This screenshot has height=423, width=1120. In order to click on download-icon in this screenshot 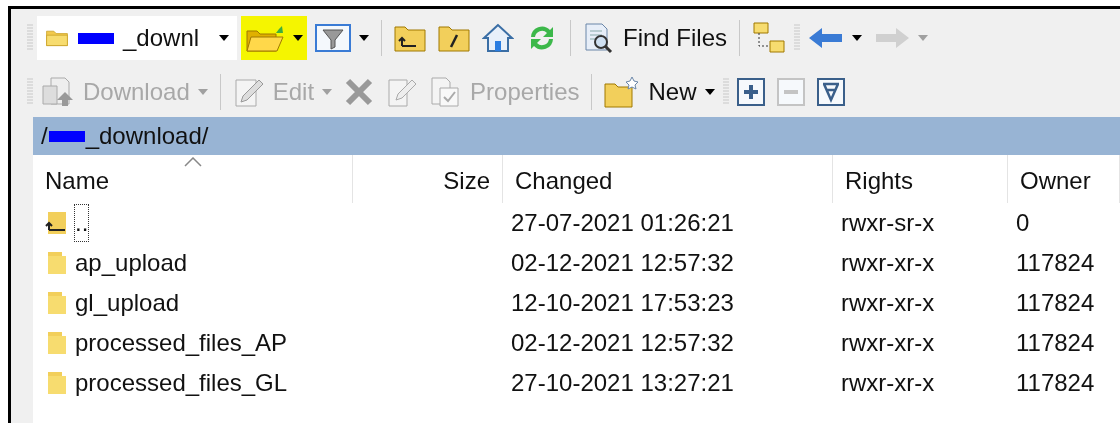, I will do `click(58, 92)`.